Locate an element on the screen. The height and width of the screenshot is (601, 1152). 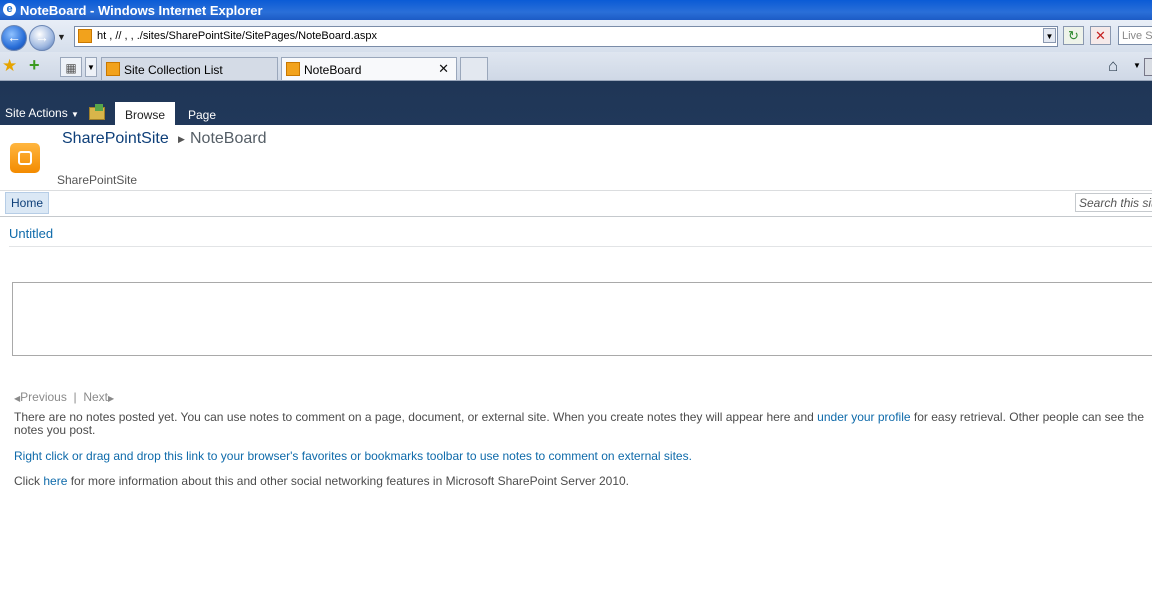
print-icon is located at coordinates (1148, 67).